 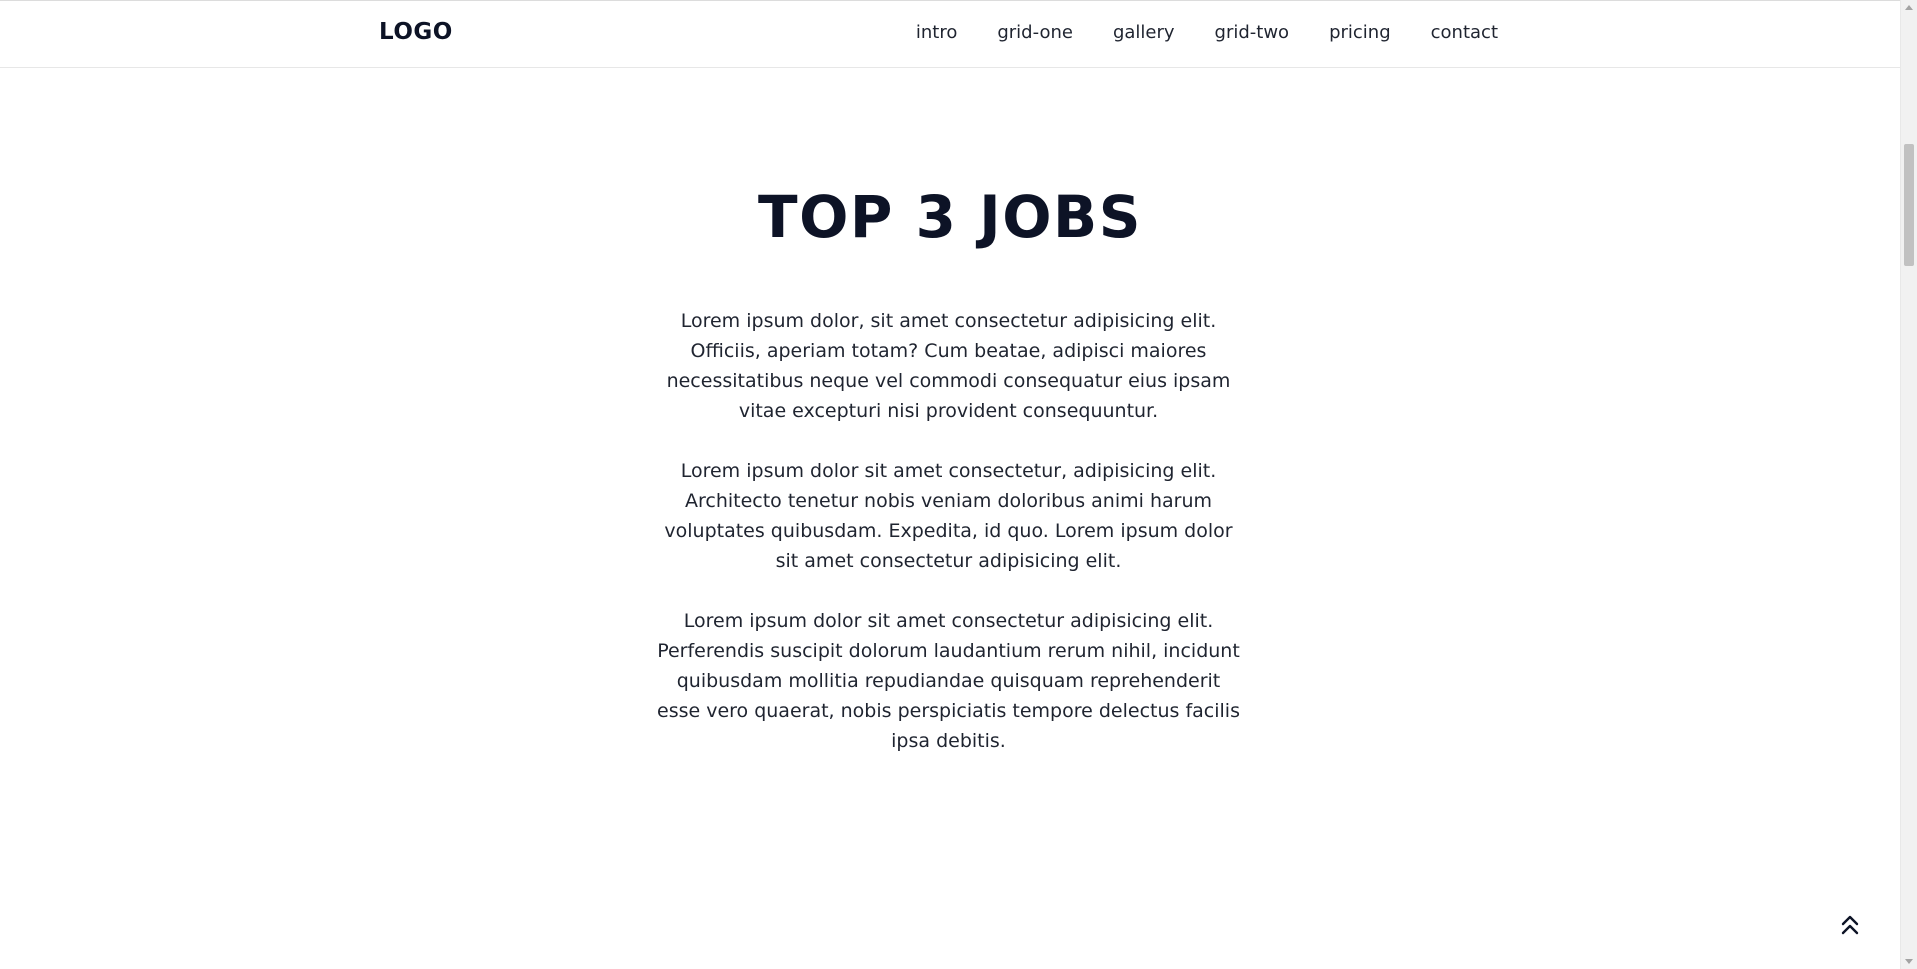 I want to click on section-title: TOP 3 JOBS, so click(x=950, y=217).